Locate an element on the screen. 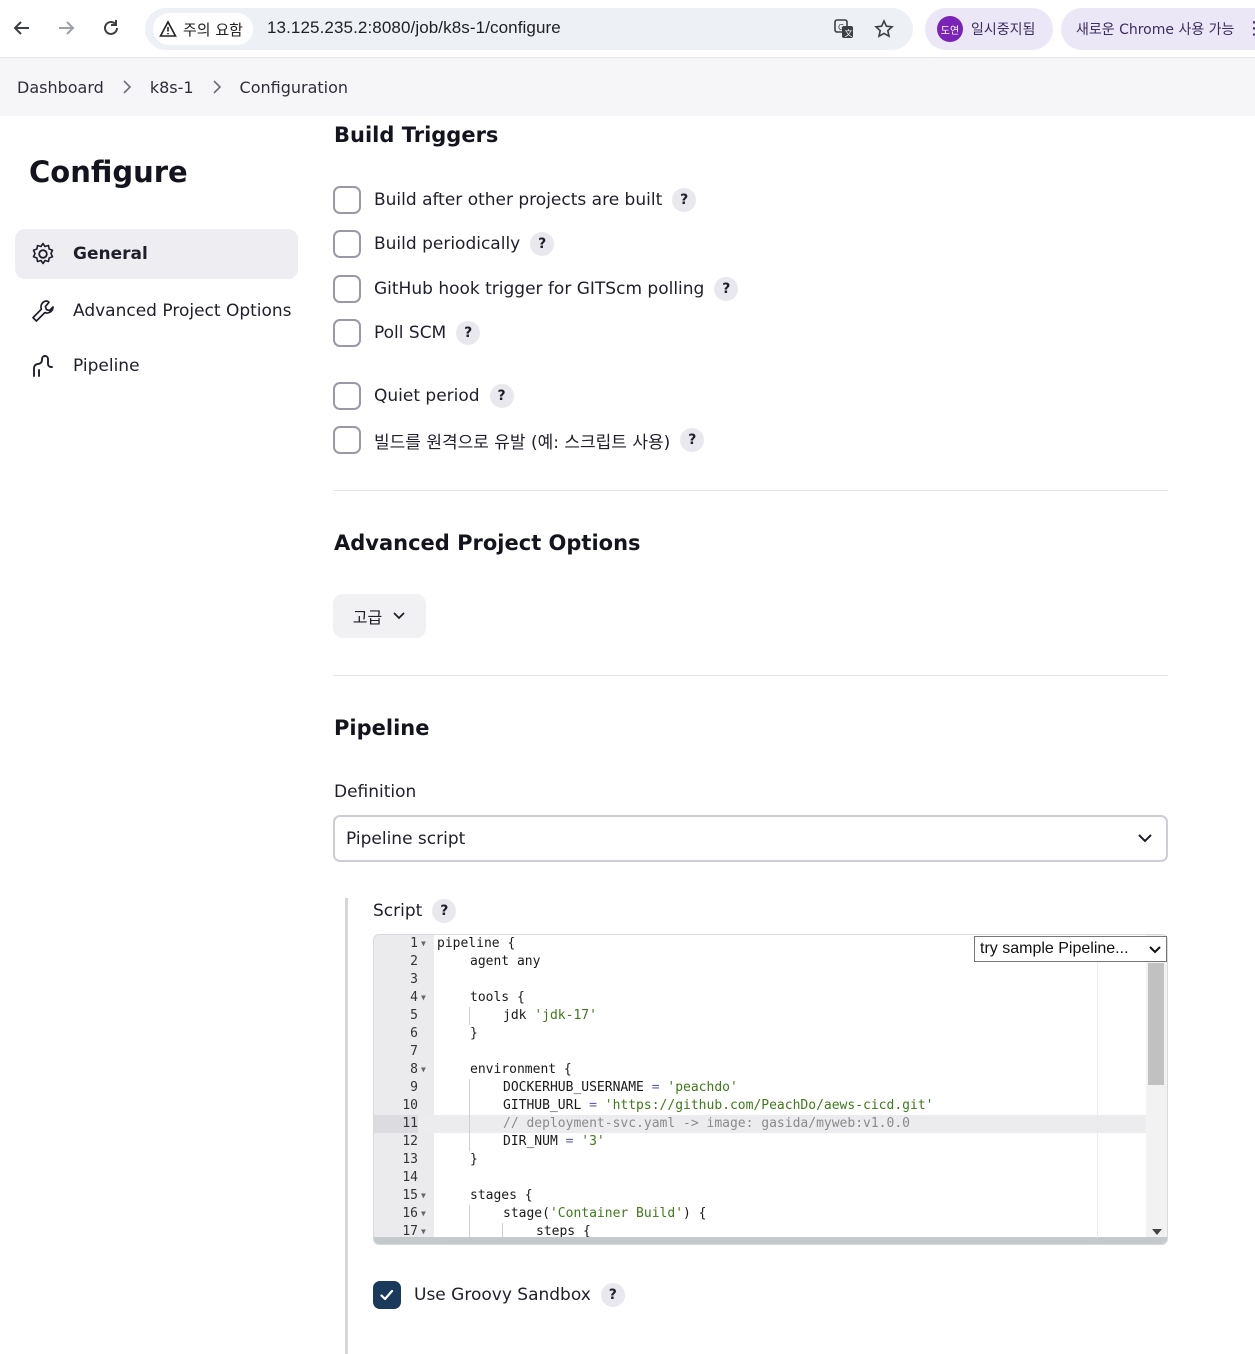  breadcrumb: Dashboard k8s-1 Configuration is located at coordinates (627, 87).